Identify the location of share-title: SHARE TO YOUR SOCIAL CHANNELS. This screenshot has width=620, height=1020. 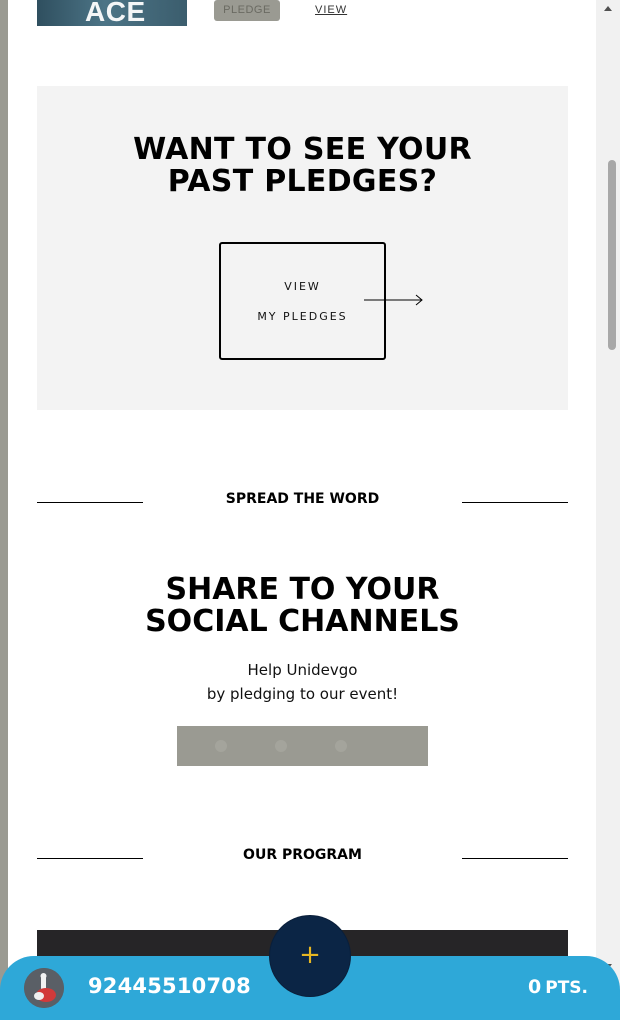
(302, 606).